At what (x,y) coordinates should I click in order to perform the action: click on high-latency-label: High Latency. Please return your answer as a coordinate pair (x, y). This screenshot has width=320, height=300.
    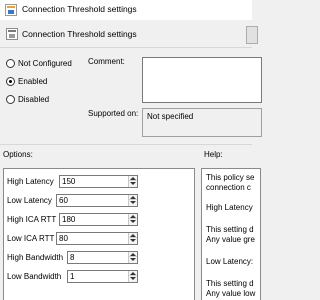
    Looking at the image, I should click on (30, 181).